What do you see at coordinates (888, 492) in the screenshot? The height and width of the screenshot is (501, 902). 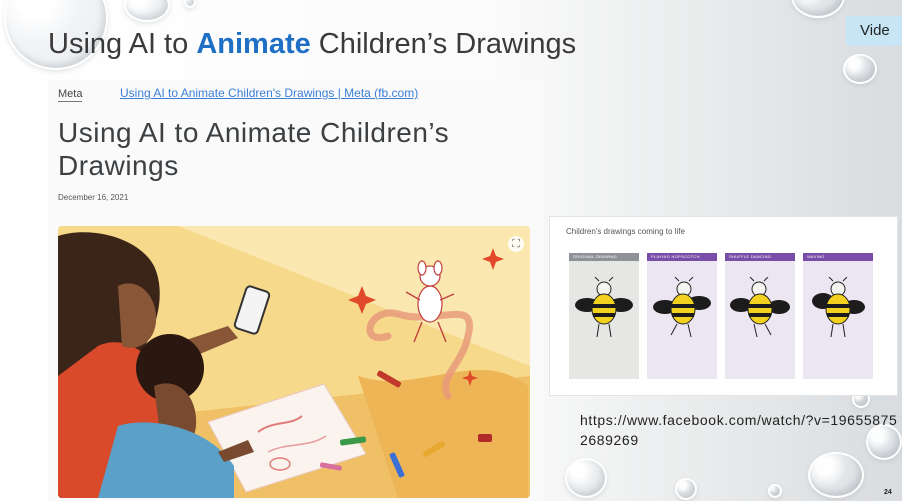 I see `page-number: 24` at bounding box center [888, 492].